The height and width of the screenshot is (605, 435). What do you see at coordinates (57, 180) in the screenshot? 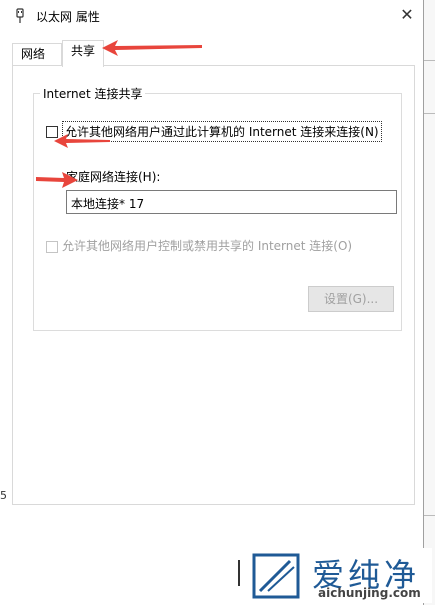
I see `arrow-annotation-home-network` at bounding box center [57, 180].